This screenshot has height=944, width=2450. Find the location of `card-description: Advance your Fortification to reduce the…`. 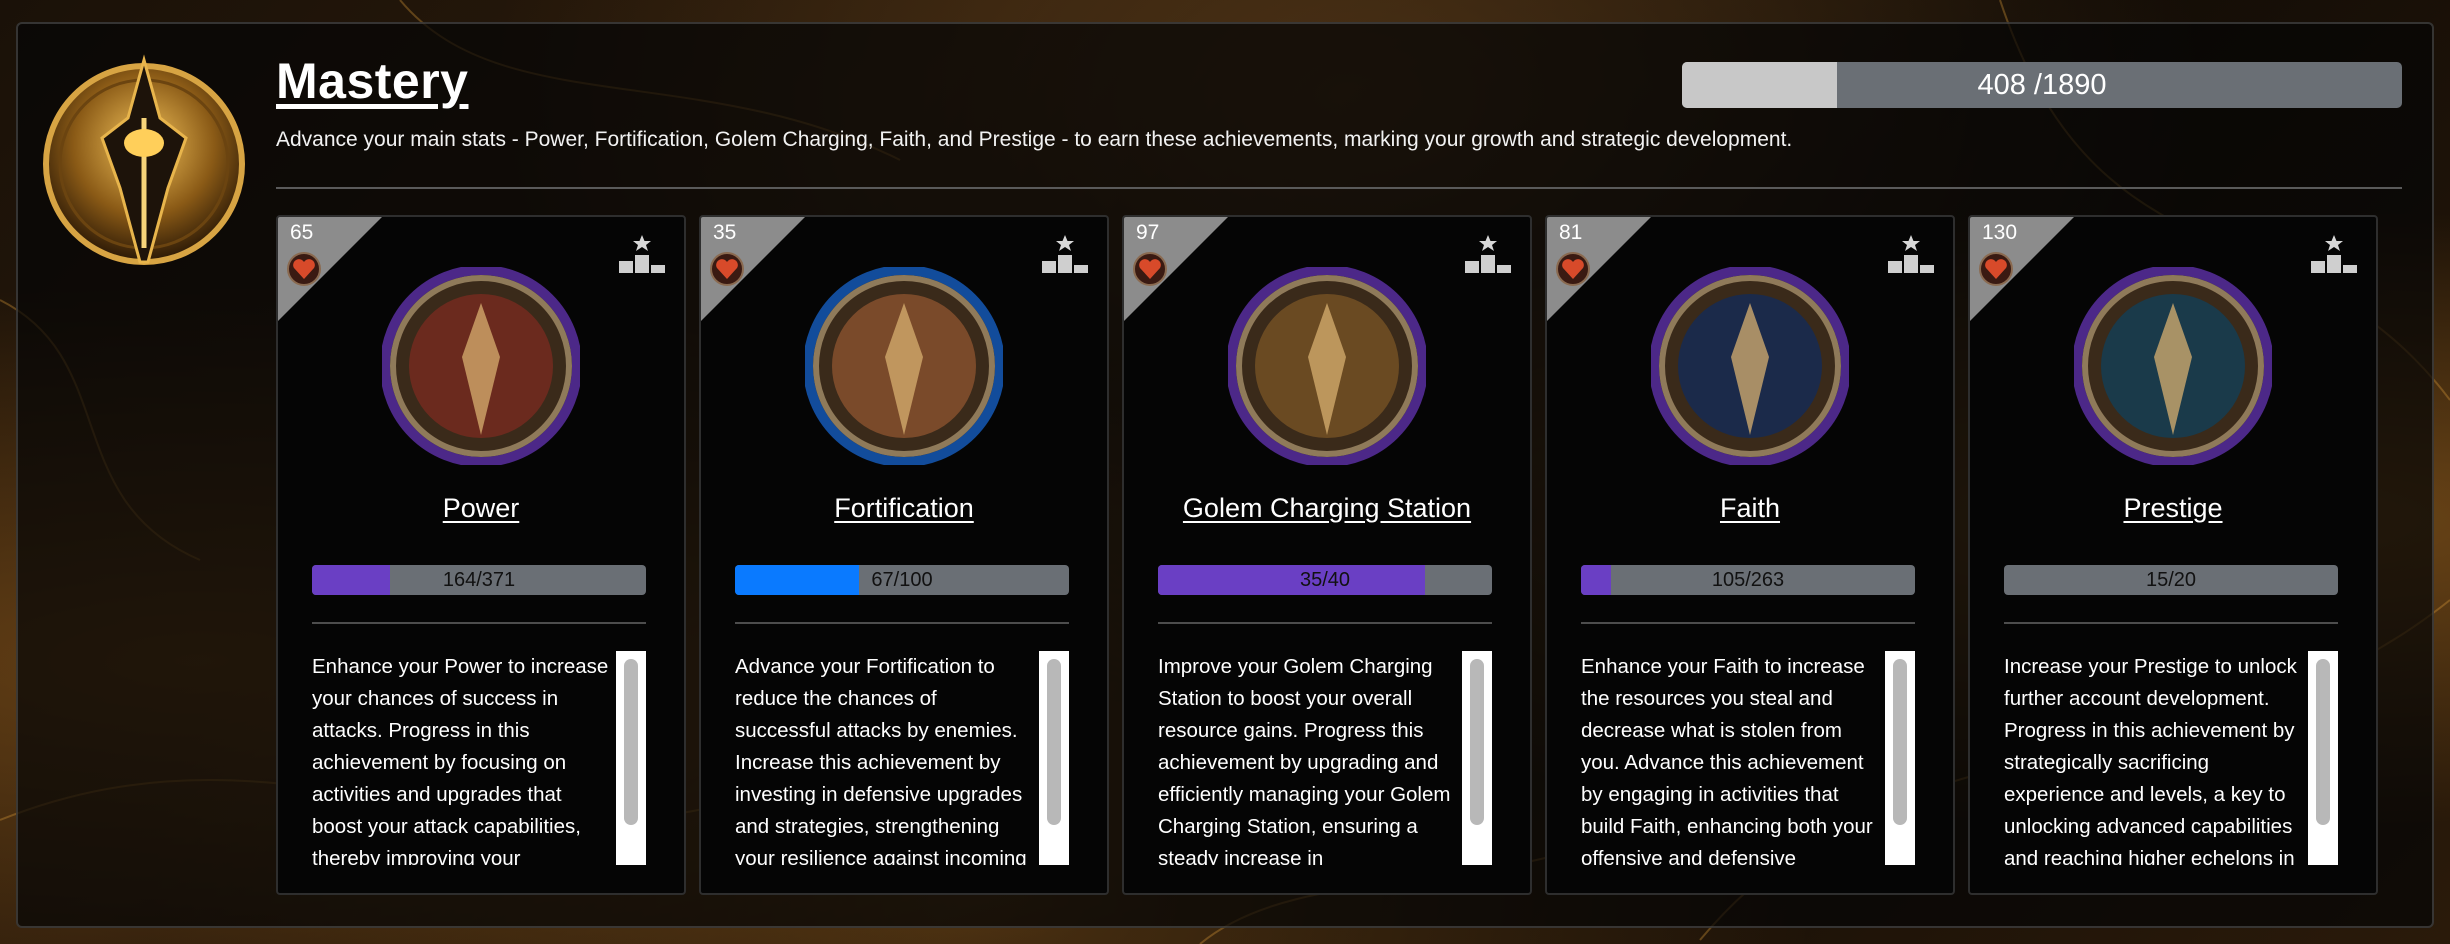

card-description: Advance your Fortification to reduce the… is located at coordinates (881, 760).